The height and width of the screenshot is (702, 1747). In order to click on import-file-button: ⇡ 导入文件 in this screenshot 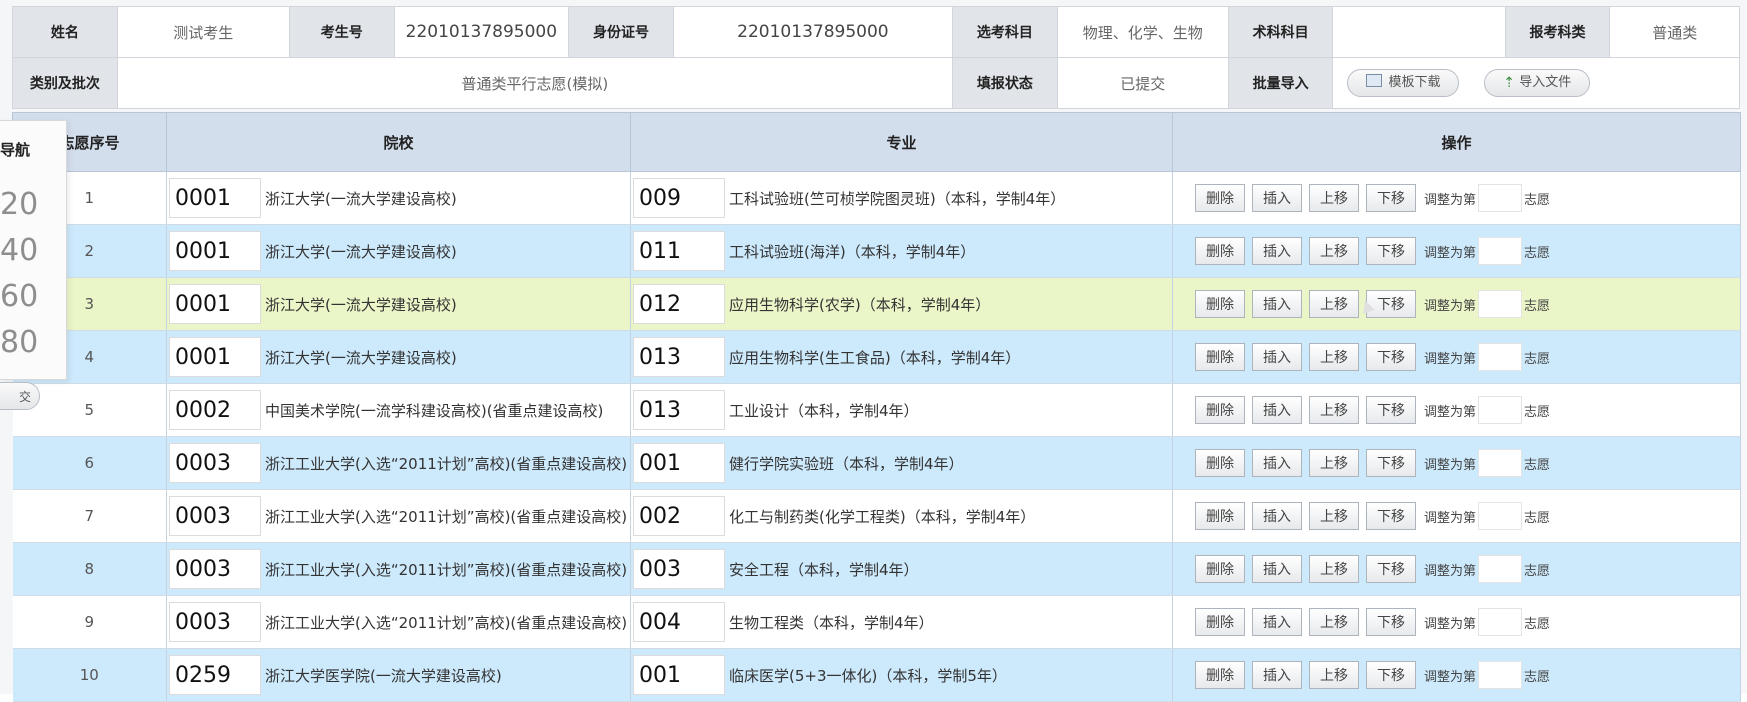, I will do `click(1537, 83)`.